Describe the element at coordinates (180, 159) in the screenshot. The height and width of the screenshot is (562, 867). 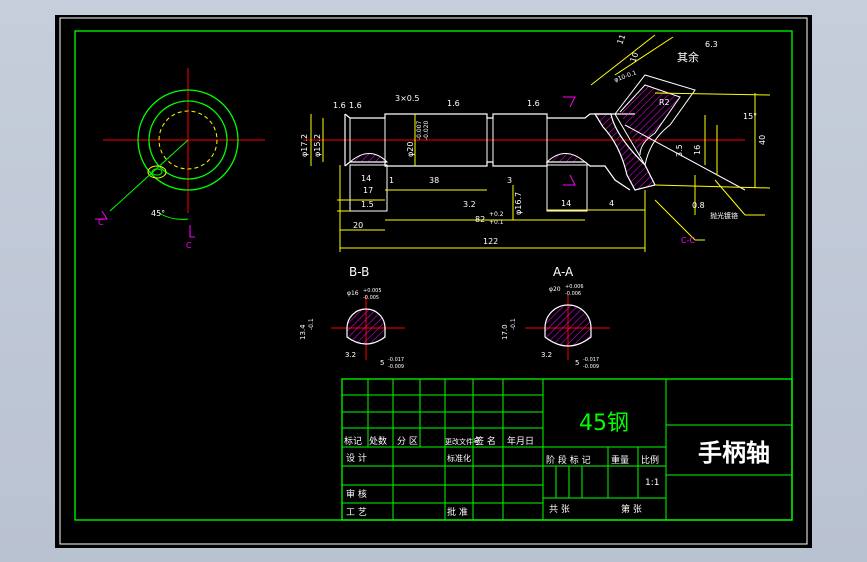
I see `end-view: 45° C C` at that location.